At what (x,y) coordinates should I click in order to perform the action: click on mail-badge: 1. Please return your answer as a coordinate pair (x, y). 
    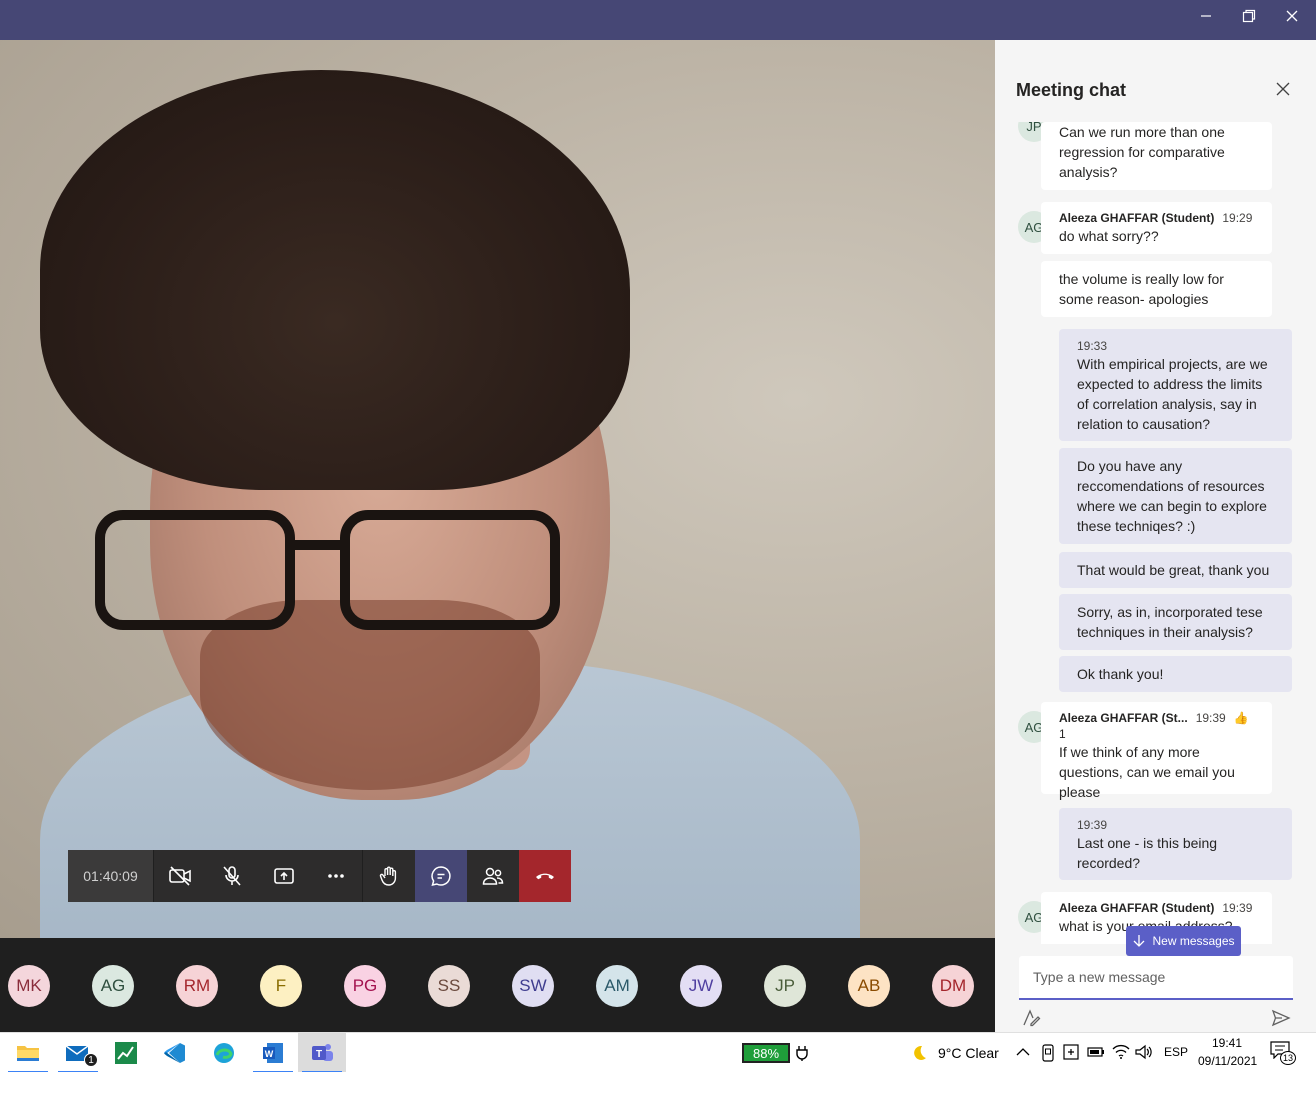
    Looking at the image, I should click on (91, 1060).